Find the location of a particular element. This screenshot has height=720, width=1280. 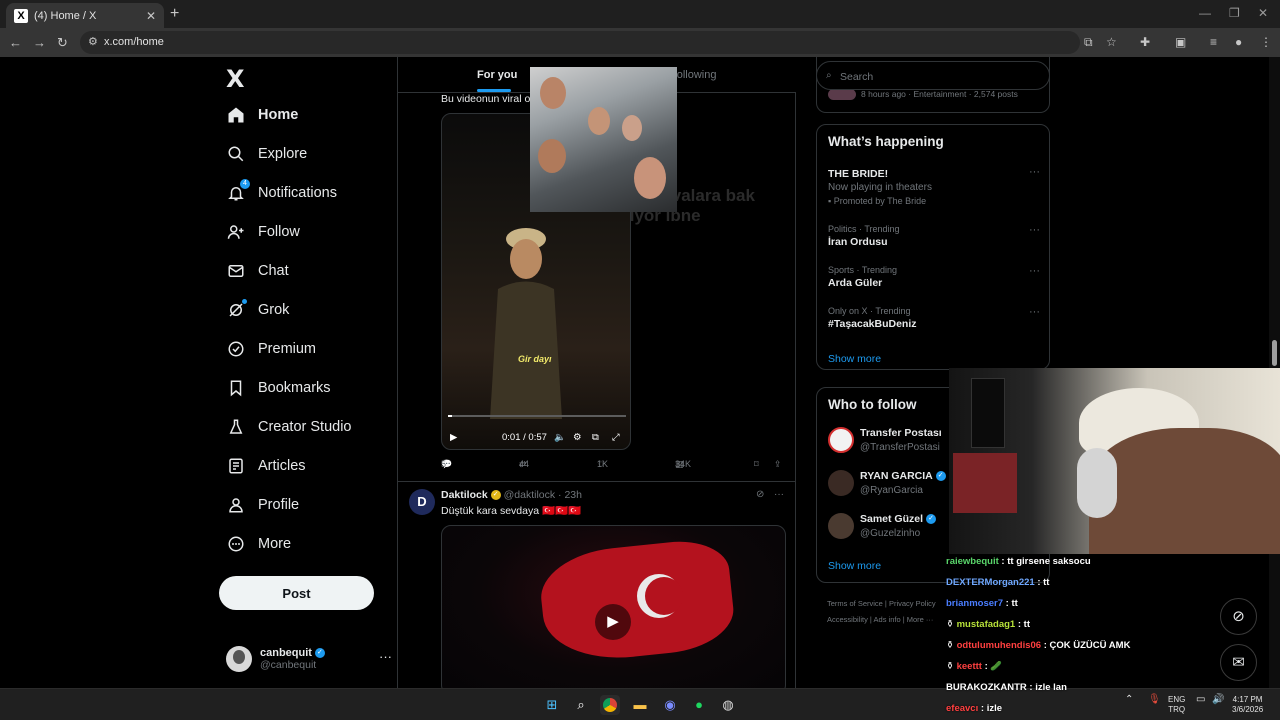

trend-name: #TaşacakBuDeniz is located at coordinates (872, 324).